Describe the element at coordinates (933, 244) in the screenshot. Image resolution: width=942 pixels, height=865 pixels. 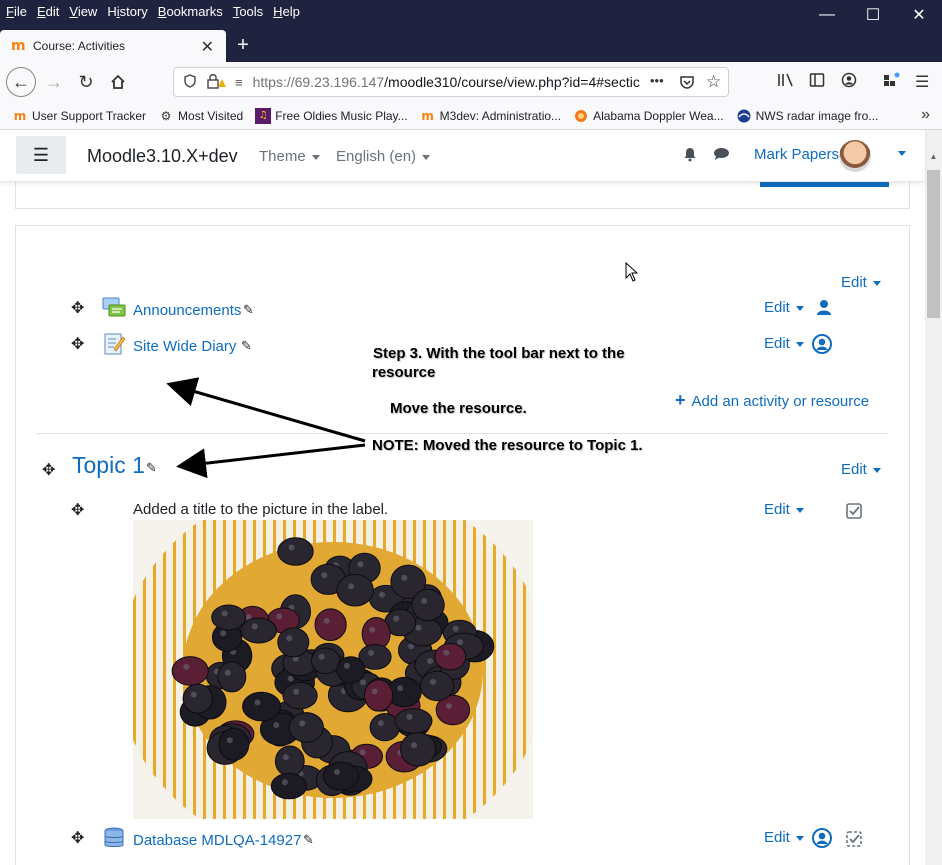
I see `scrollbar-thumb` at that location.